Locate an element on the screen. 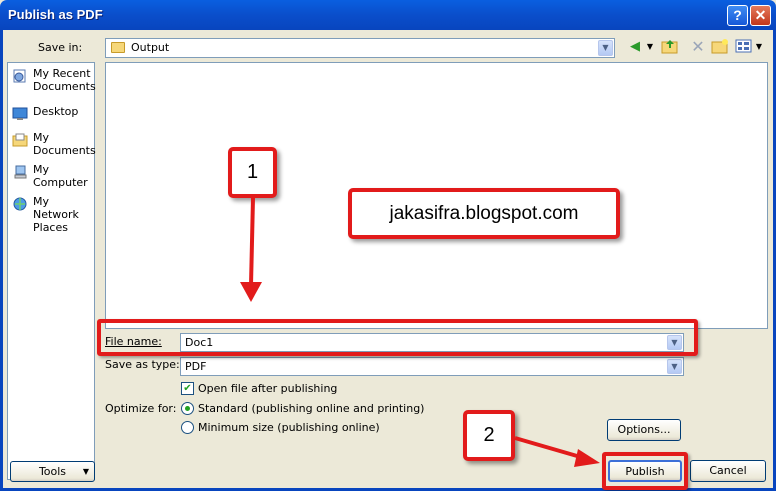 Image resolution: width=776 pixels, height=491 pixels. publish-highlight is located at coordinates (645, 471).